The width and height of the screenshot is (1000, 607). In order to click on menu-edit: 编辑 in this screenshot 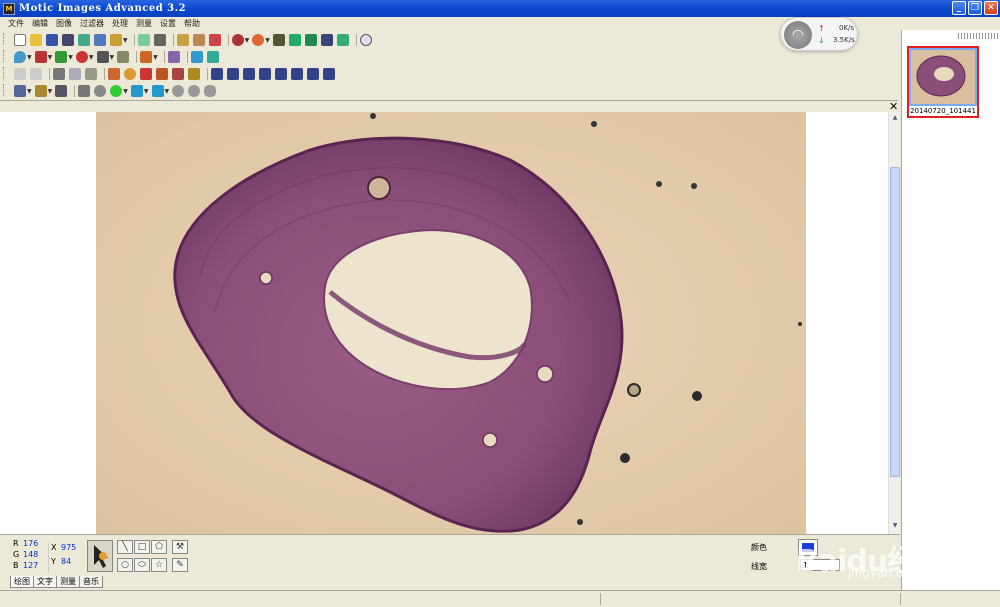, I will do `click(40, 23)`.